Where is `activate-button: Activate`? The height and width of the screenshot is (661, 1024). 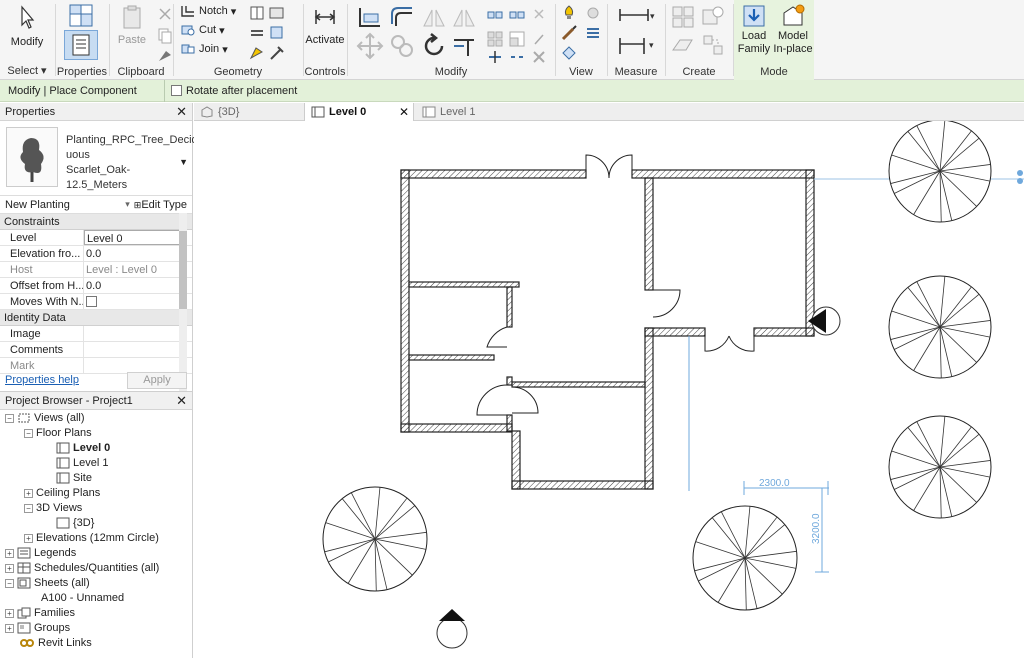
activate-button: Activate is located at coordinates (325, 25).